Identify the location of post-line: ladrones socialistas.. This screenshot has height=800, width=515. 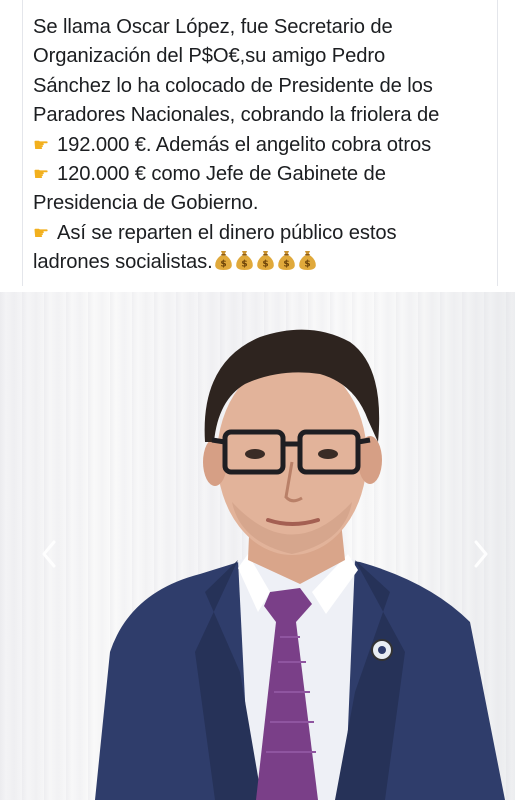
(123, 262).